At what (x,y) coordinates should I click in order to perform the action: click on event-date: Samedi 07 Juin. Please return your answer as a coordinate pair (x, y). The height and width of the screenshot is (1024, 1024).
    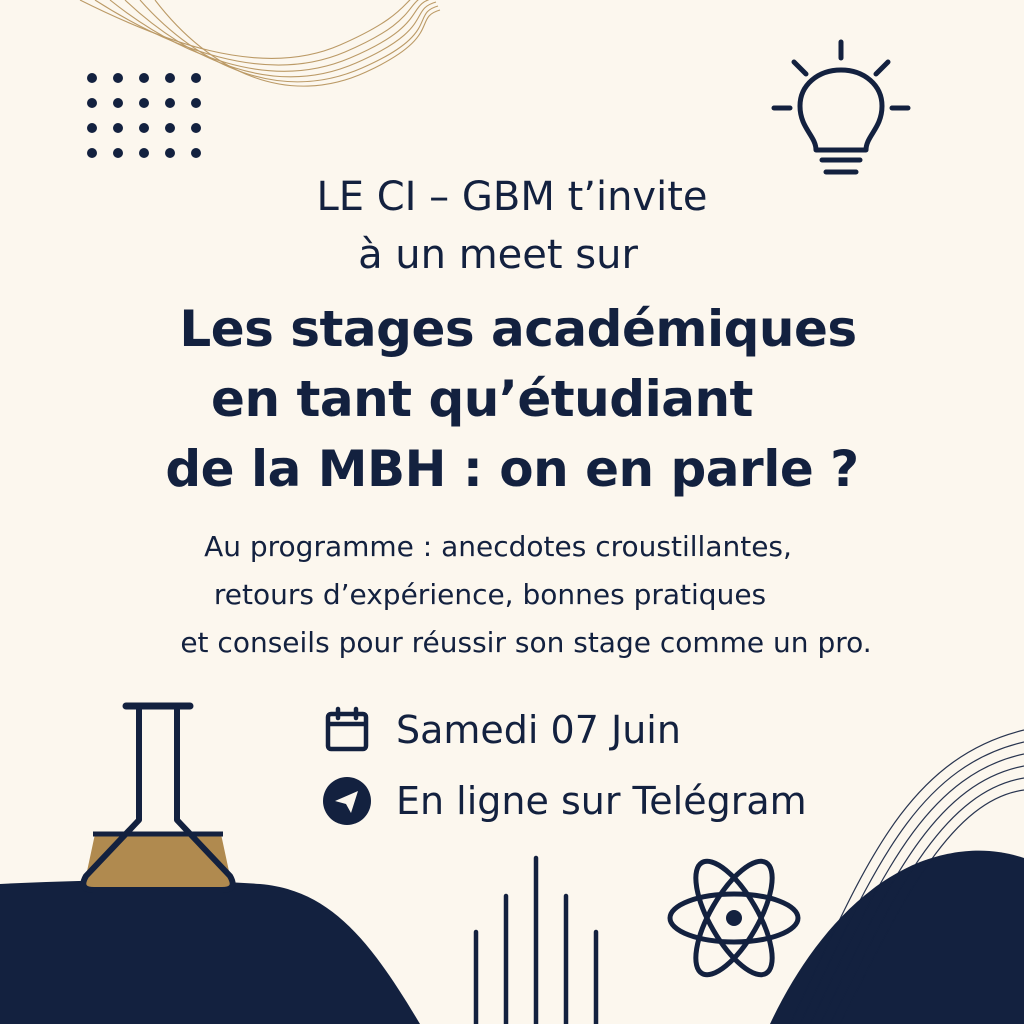
    Looking at the image, I should click on (538, 730).